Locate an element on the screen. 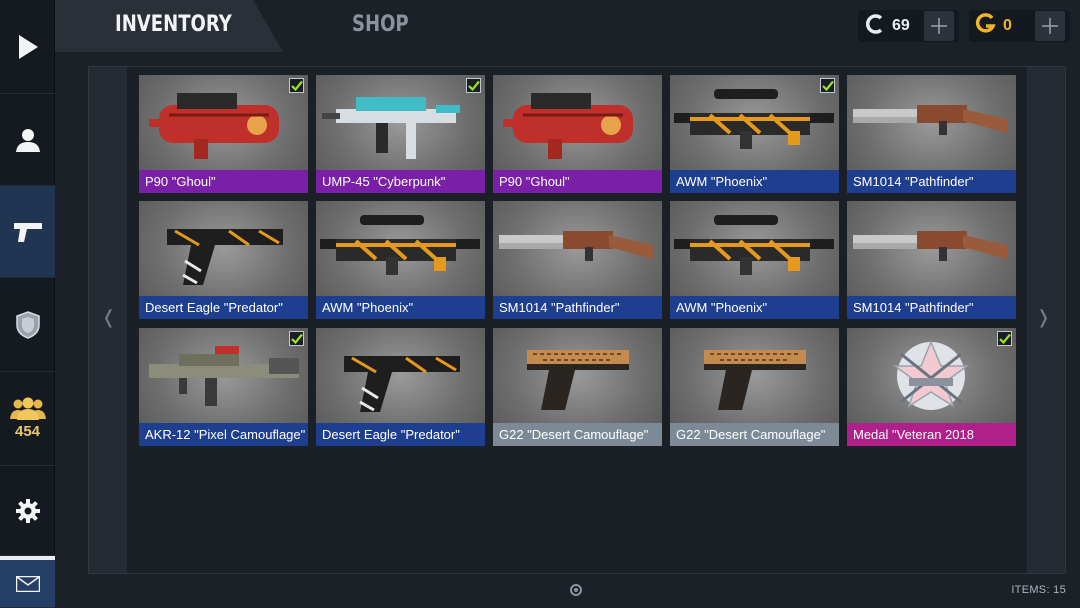  pistol-icon is located at coordinates (27, 232).